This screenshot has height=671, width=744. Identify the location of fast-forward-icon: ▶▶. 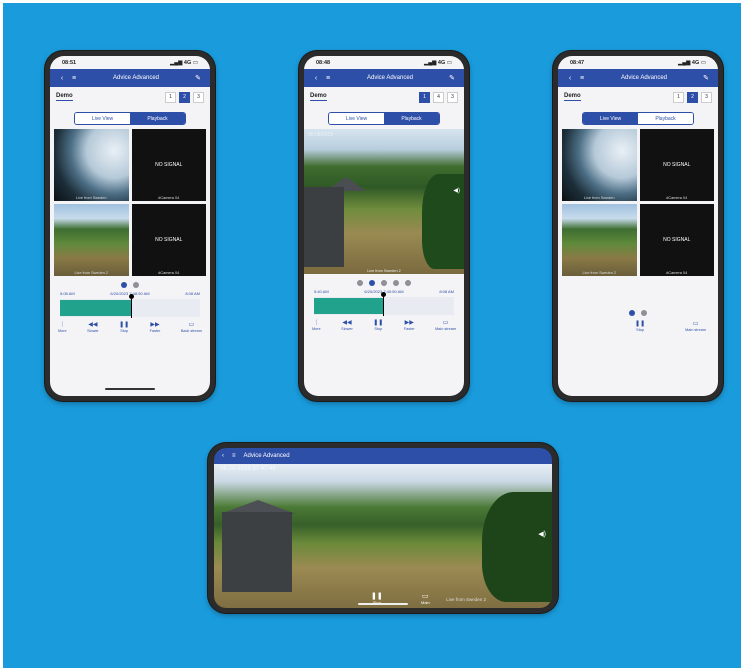
(409, 323).